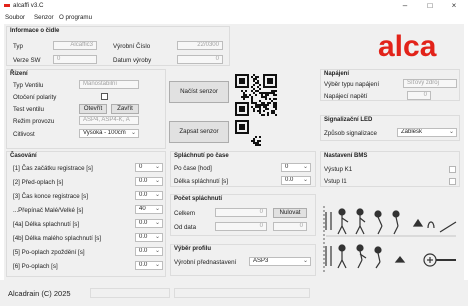 The image size is (468, 306). I want to click on splachnuti-group-title: Spláchnutí po čase, so click(201, 156).